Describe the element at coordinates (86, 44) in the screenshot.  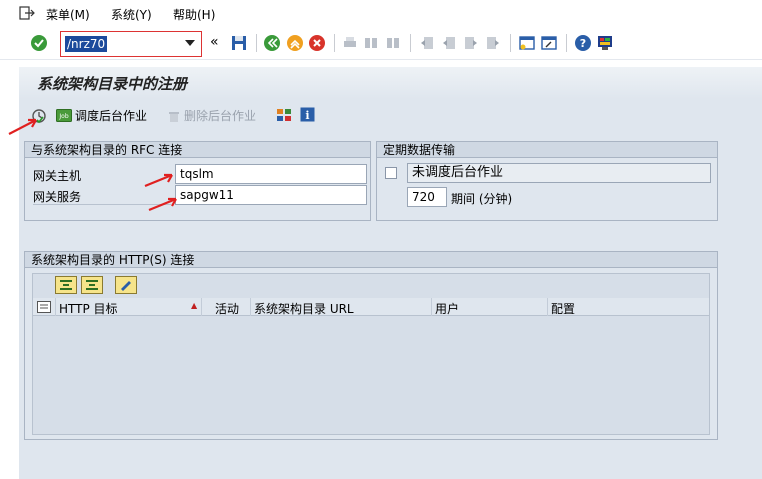
I see `command-field-value: /nrz70` at that location.